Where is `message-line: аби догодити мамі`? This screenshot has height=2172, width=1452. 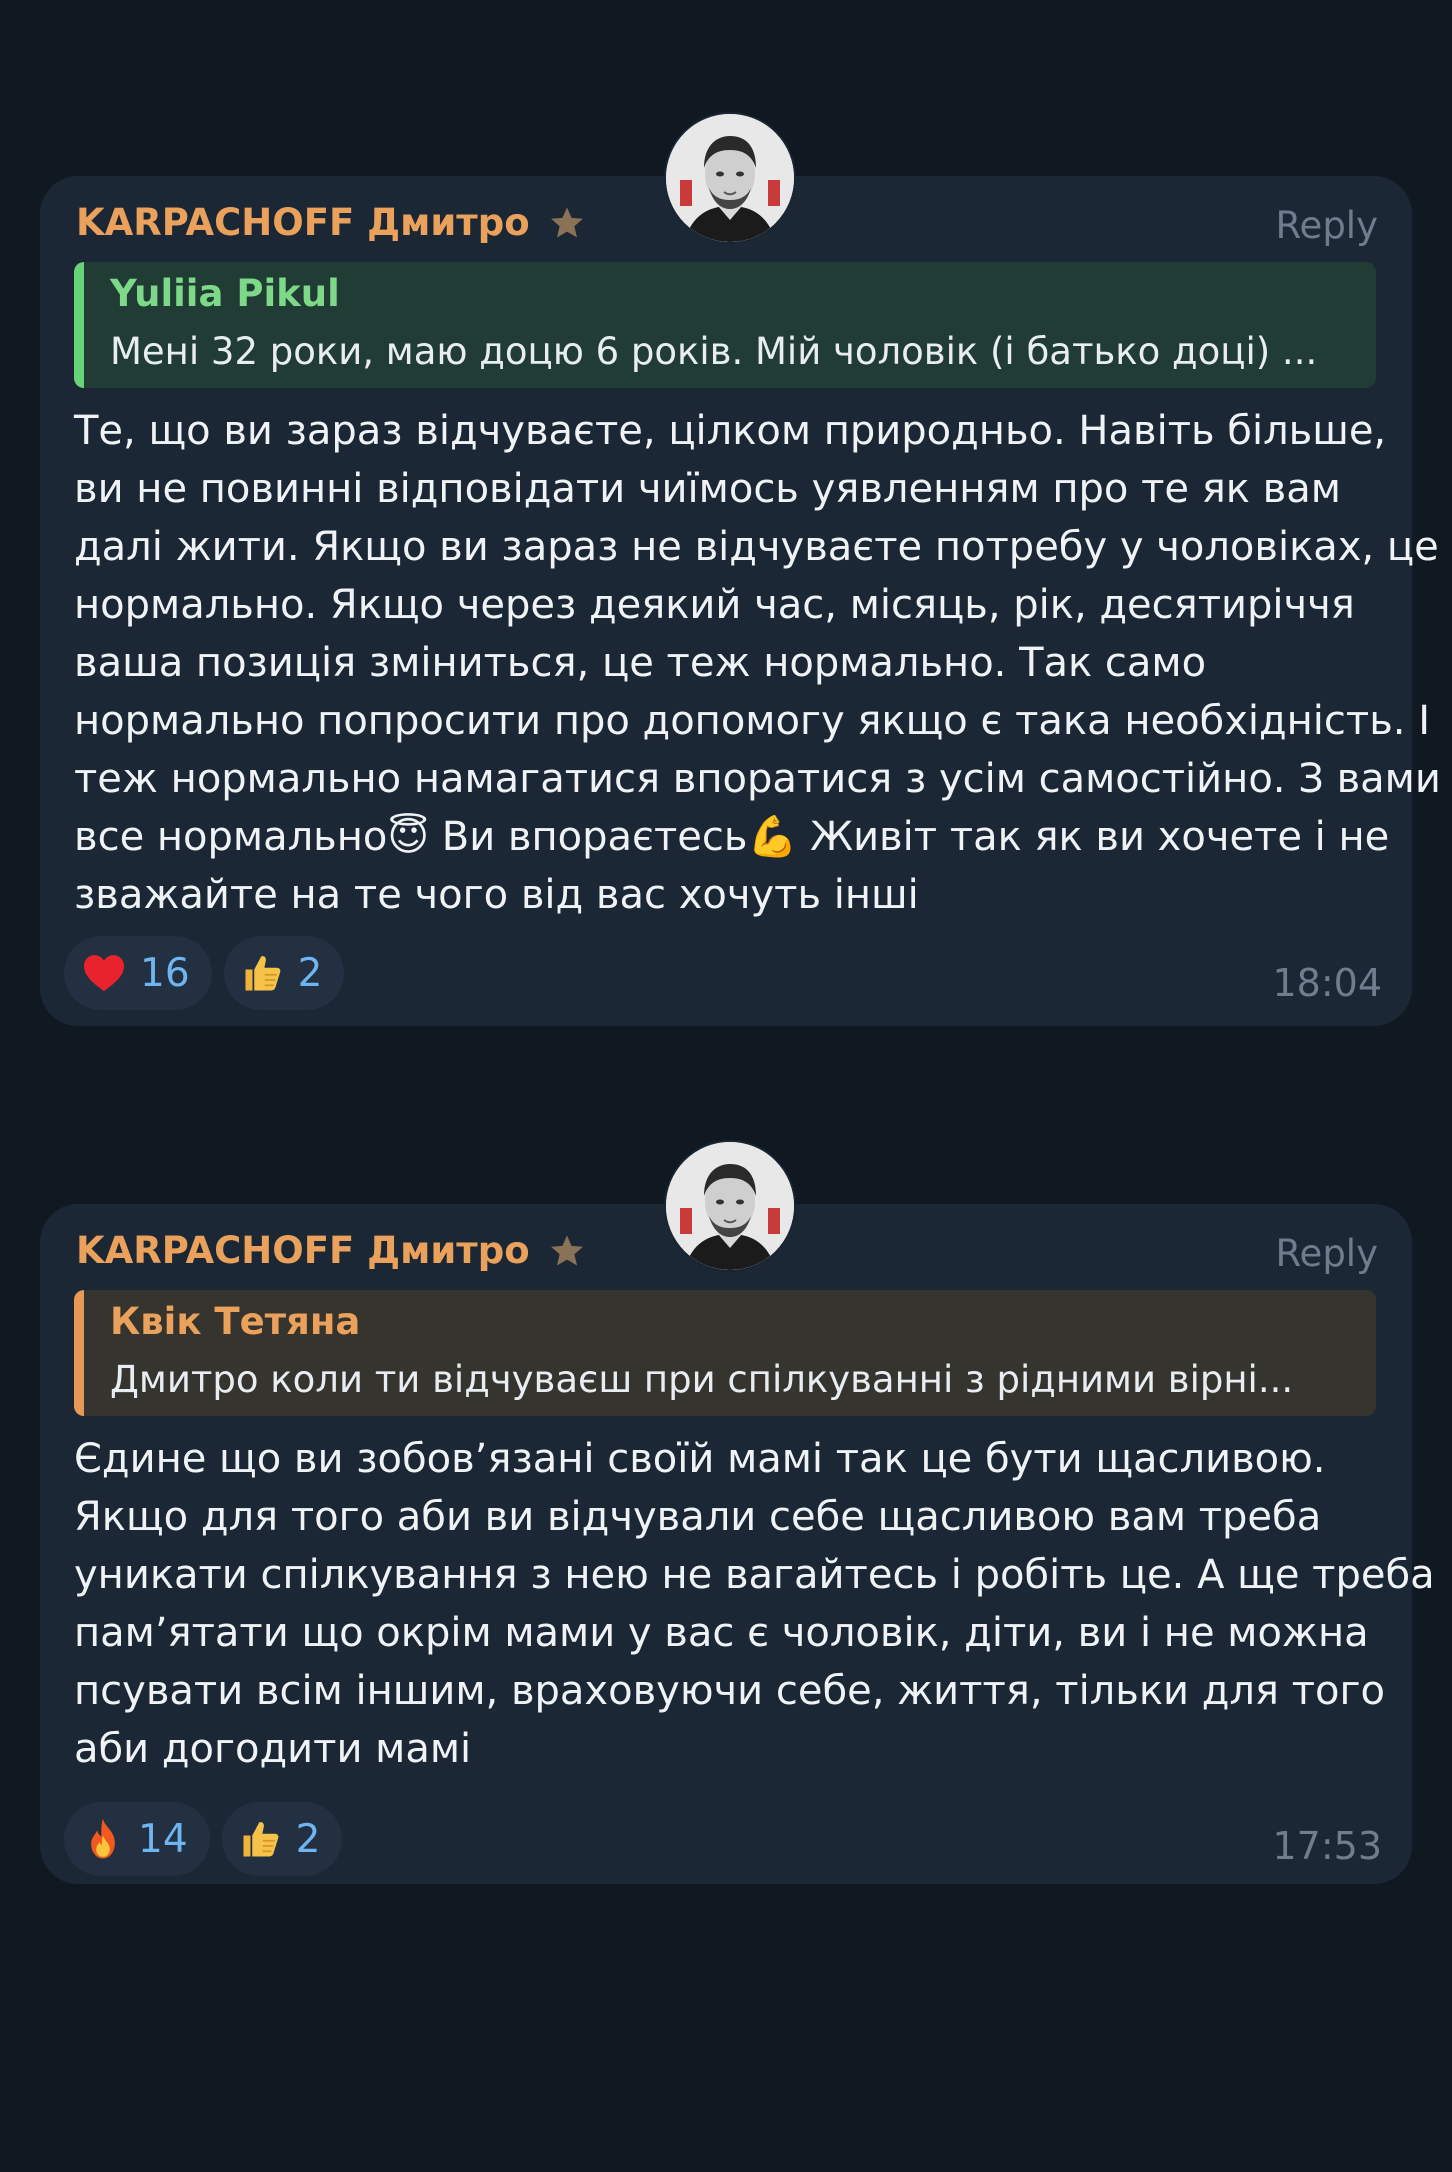
message-line: аби догодити мамі is located at coordinates (273, 1749).